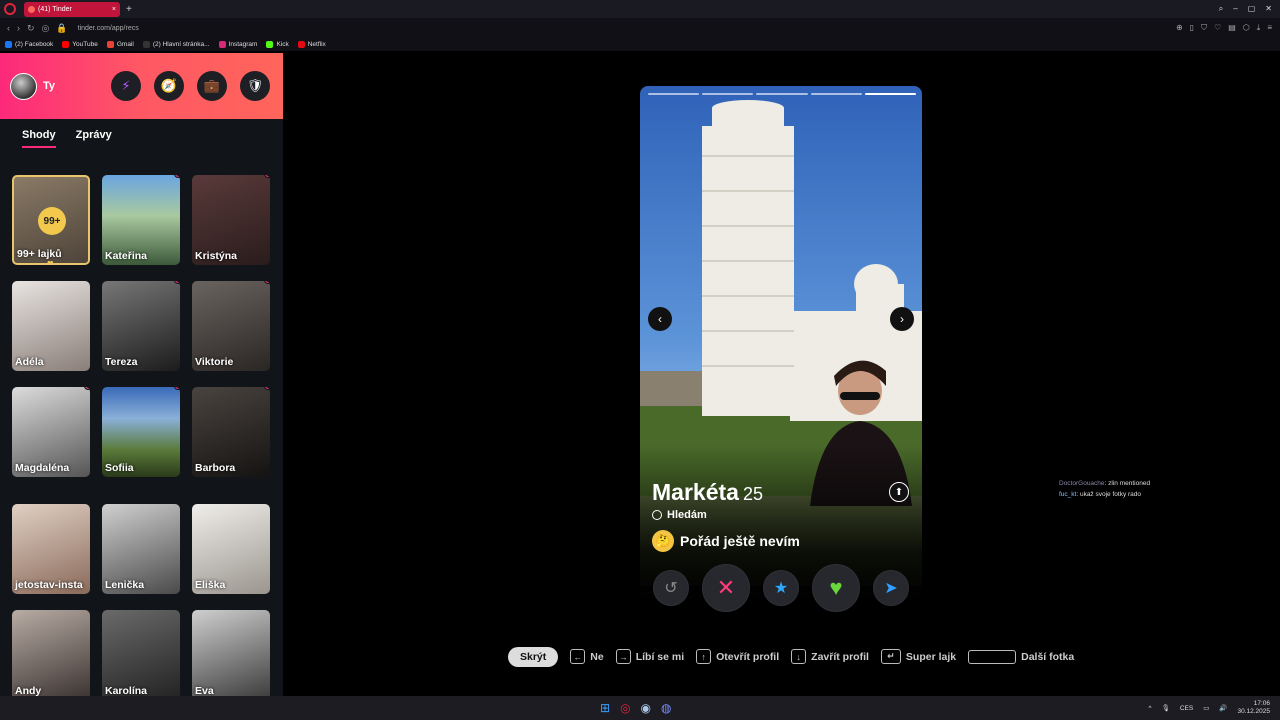  What do you see at coordinates (120, 44) in the screenshot?
I see `bookmark-gmail: Gmail` at bounding box center [120, 44].